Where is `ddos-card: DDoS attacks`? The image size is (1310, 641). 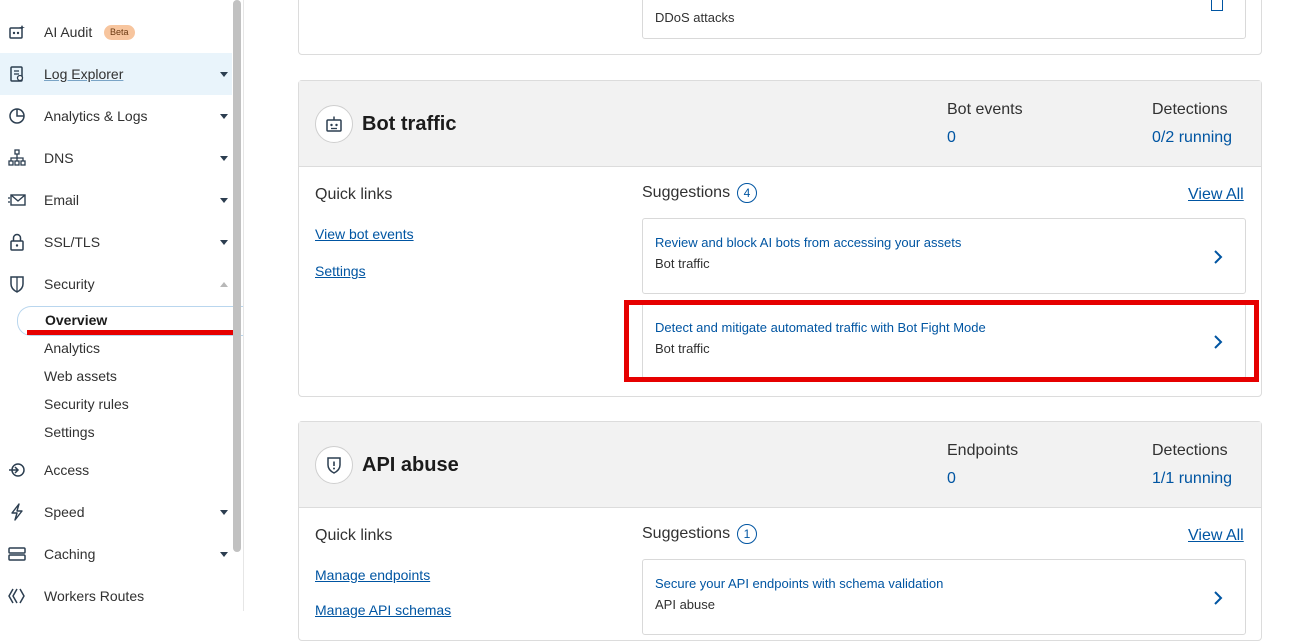
ddos-card: DDoS attacks is located at coordinates (780, 27).